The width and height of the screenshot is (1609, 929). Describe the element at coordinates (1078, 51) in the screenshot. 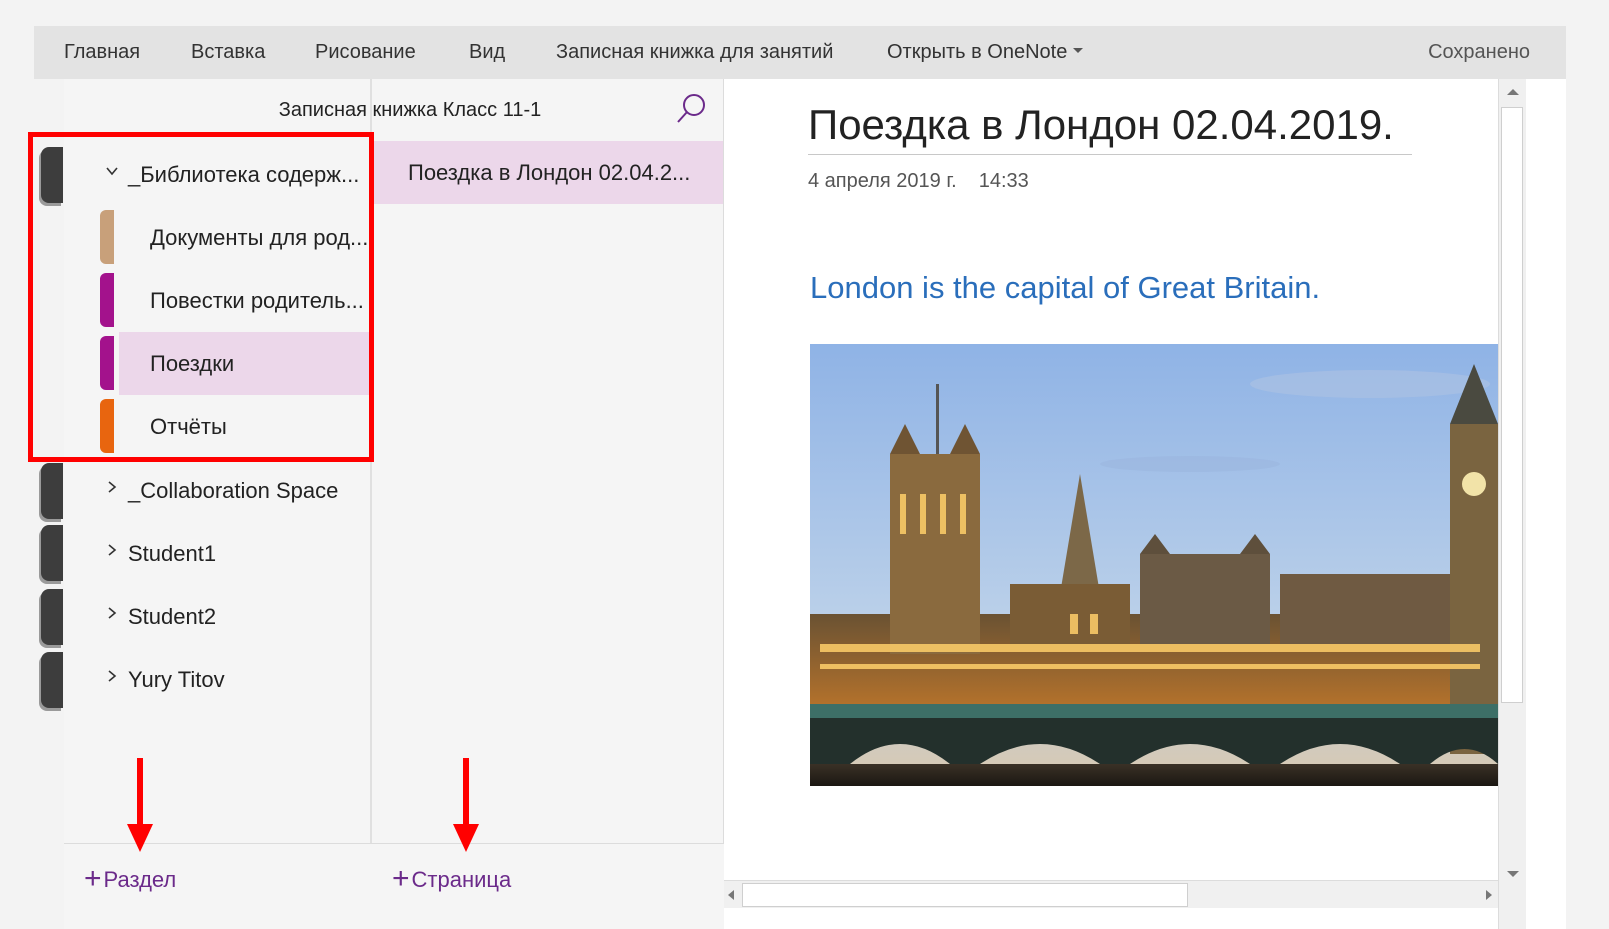

I see `caret-down-icon` at that location.